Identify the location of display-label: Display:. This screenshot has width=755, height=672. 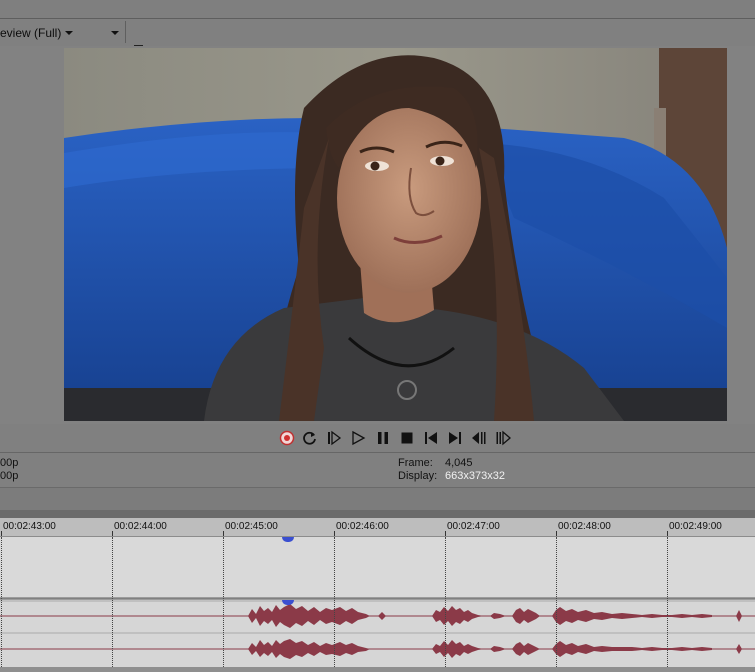
(418, 476).